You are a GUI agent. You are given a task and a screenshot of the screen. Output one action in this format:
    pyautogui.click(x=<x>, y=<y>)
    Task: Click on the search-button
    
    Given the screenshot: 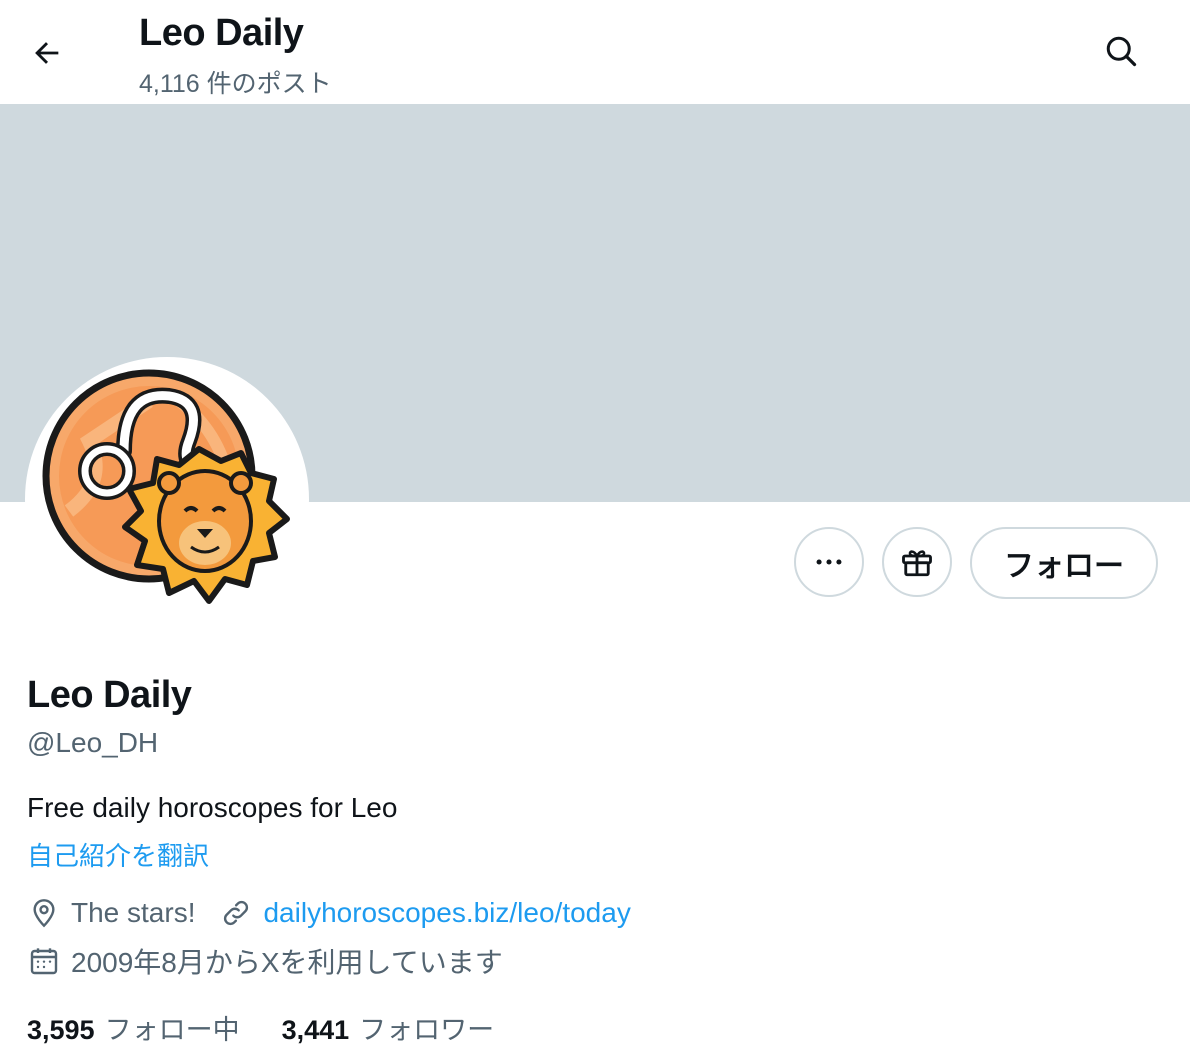 What is the action you would take?
    pyautogui.click(x=1121, y=51)
    